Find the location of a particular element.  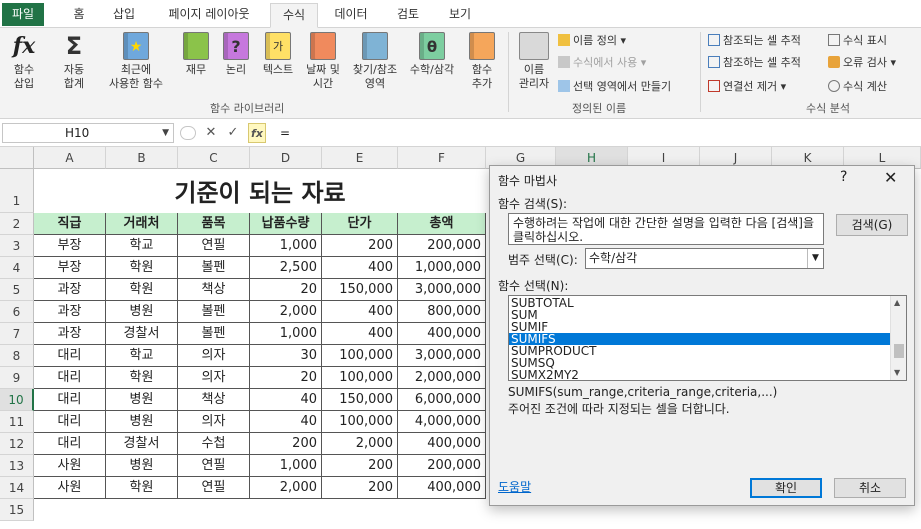

select-all-corner is located at coordinates (17, 158).